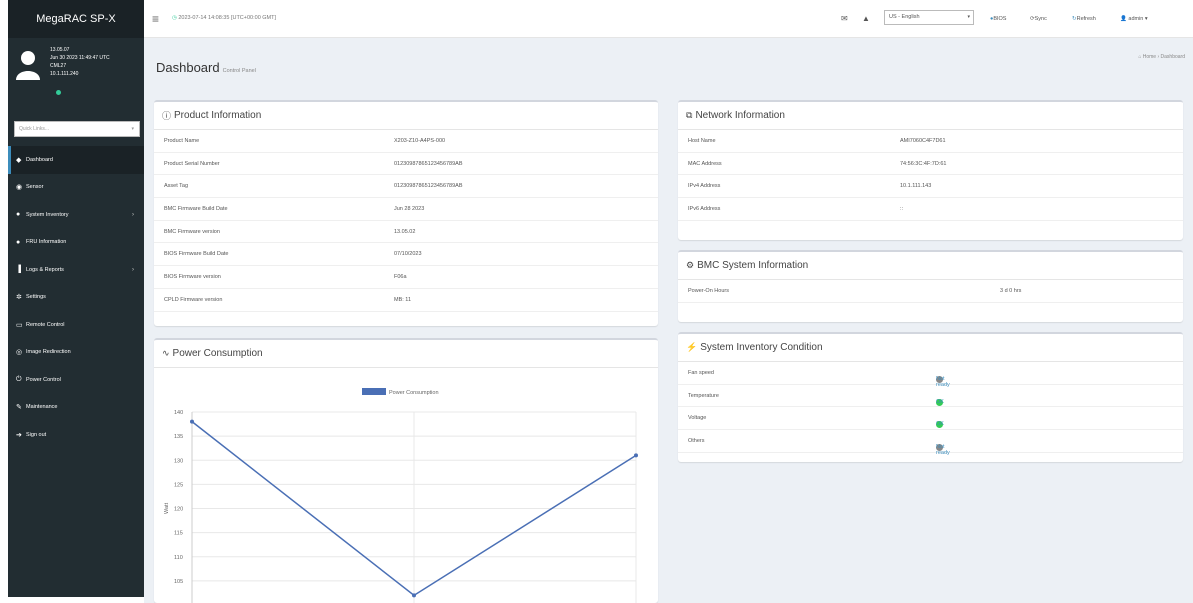 This screenshot has height=603, width=1193. I want to click on row-value: 13.05.02, so click(405, 231).